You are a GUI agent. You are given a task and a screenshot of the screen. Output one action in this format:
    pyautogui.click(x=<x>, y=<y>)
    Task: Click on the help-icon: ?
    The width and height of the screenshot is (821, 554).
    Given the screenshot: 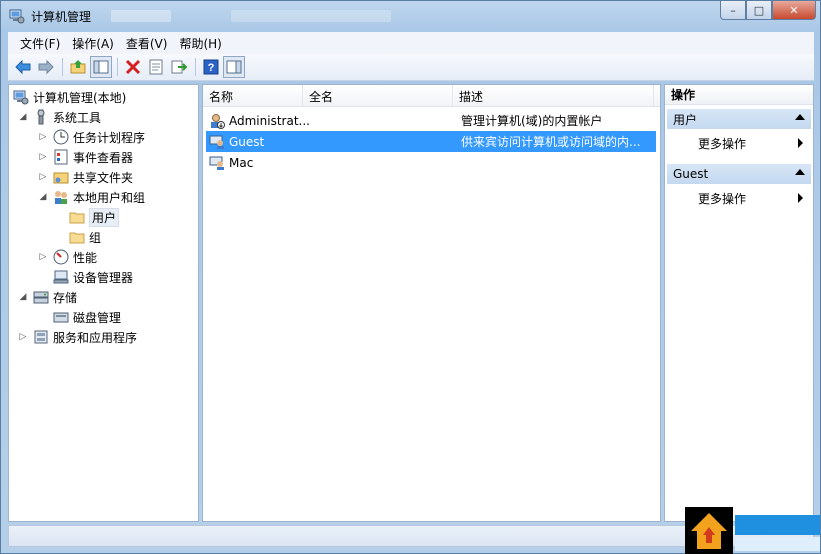 What is the action you would take?
    pyautogui.click(x=211, y=67)
    